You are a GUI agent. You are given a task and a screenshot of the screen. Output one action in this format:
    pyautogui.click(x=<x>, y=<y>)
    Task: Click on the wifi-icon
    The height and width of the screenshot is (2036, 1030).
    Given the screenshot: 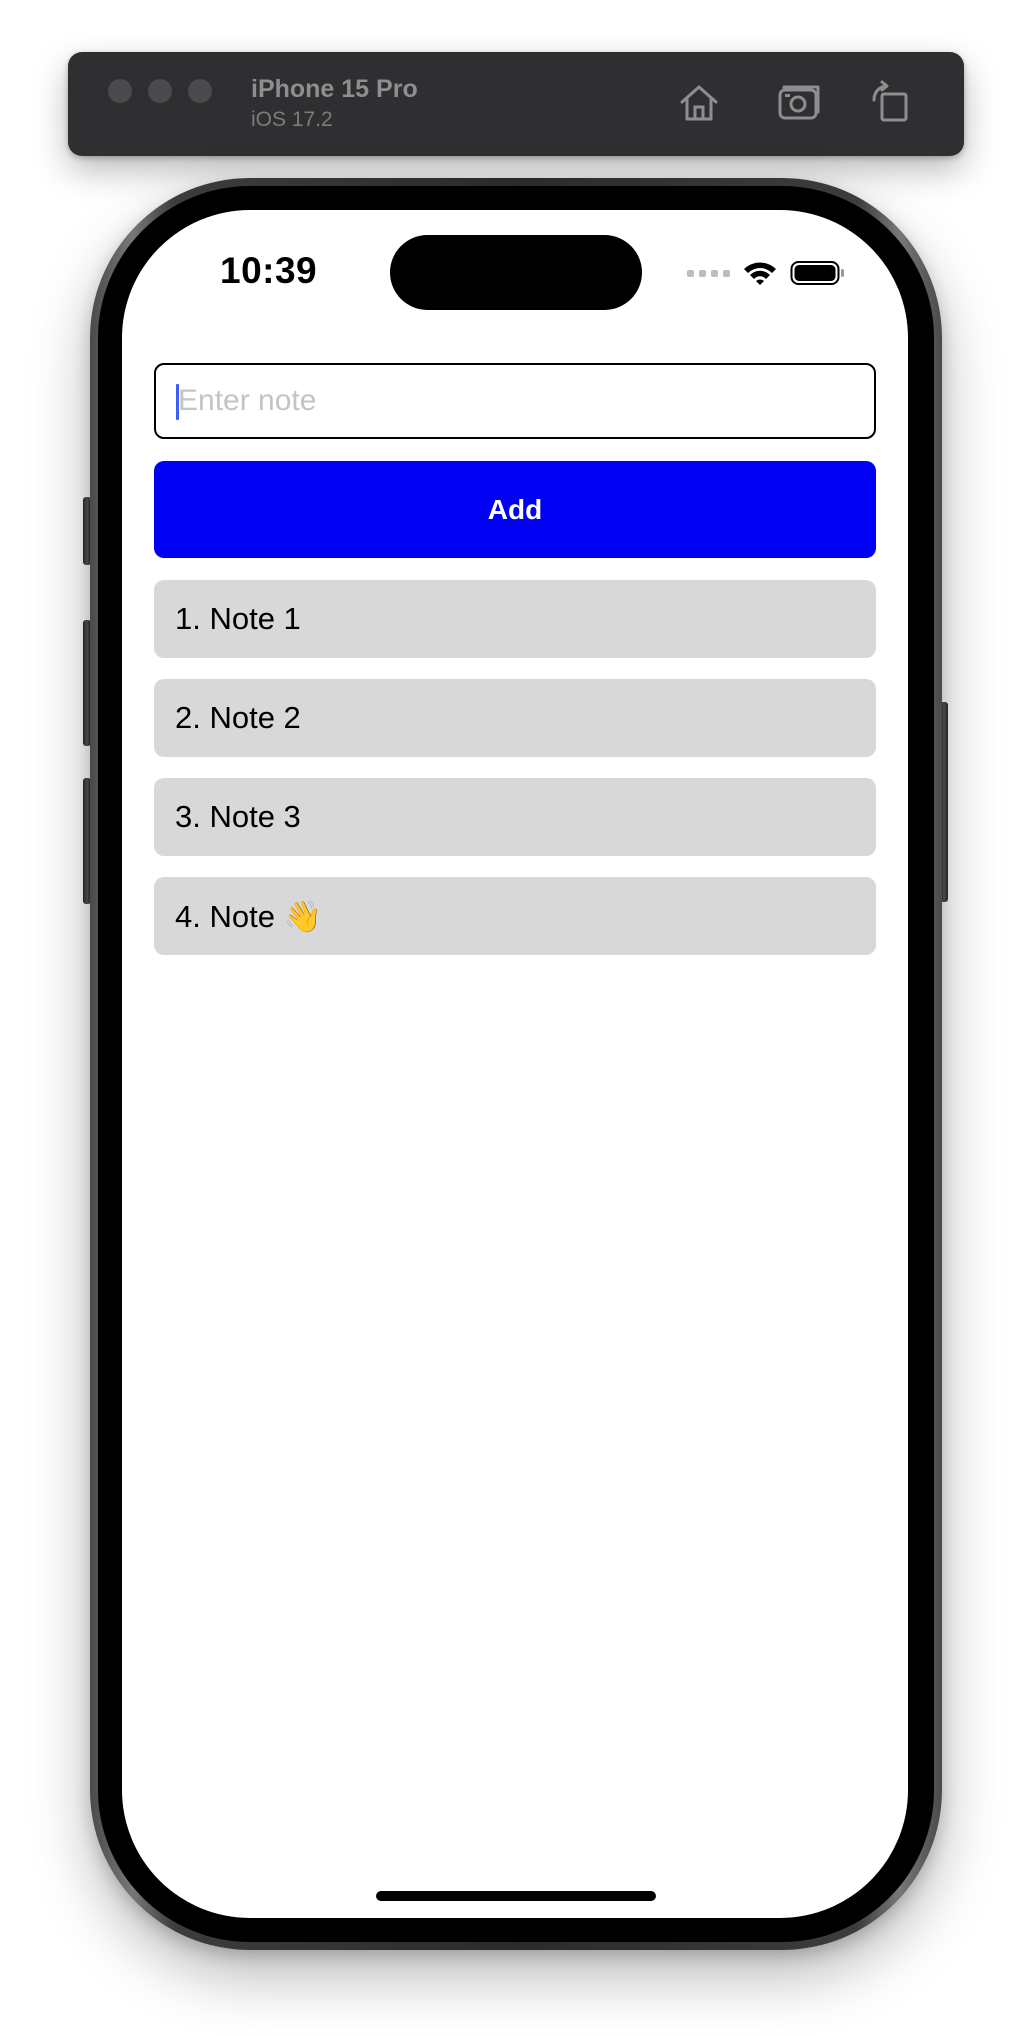 What is the action you would take?
    pyautogui.click(x=760, y=273)
    